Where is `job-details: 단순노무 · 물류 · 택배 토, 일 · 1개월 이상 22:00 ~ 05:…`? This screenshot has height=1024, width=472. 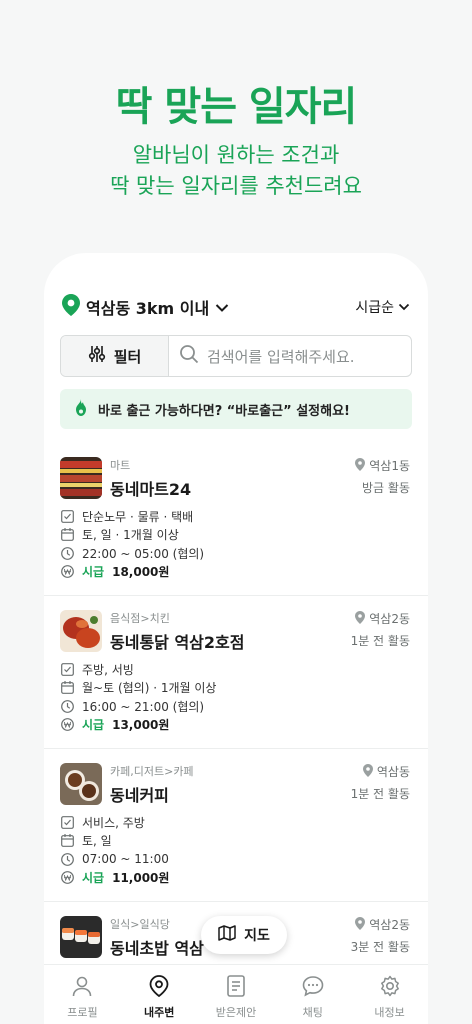
job-details: 단순노무 · 물류 · 택배 토, 일 · 1개월 이상 22:00 ~ 05:… is located at coordinates (132, 544).